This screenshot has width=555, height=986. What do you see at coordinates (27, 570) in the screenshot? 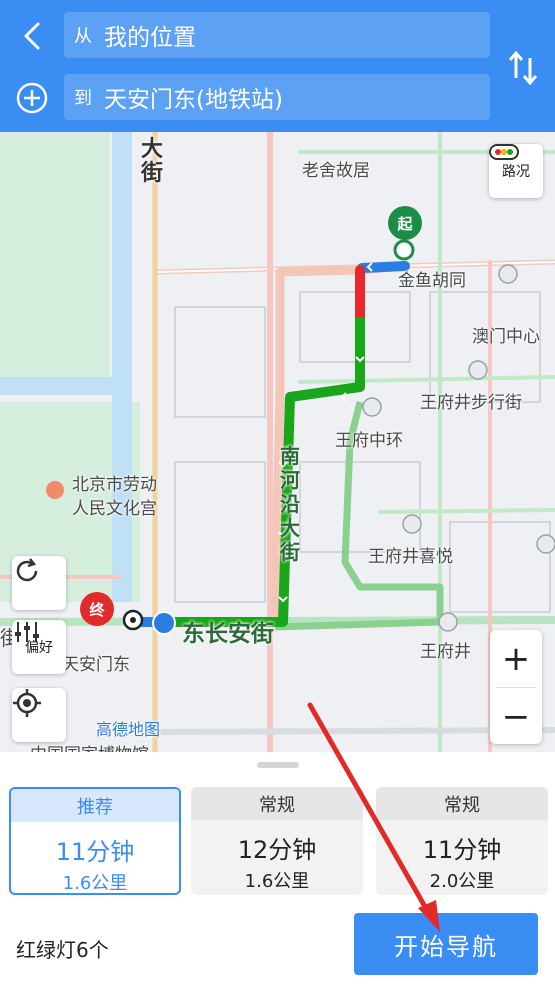
I see `refresh-icon` at bounding box center [27, 570].